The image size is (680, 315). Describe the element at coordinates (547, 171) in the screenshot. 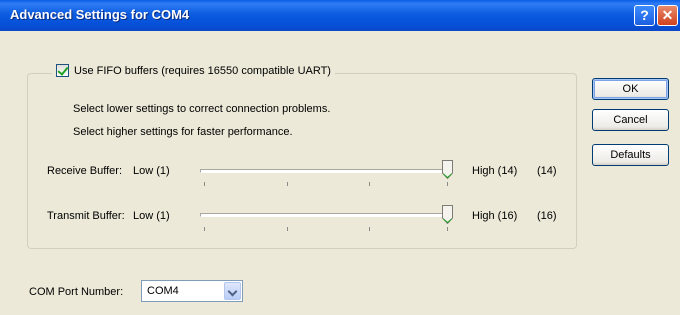

I see `receive-current-value: (14)` at that location.